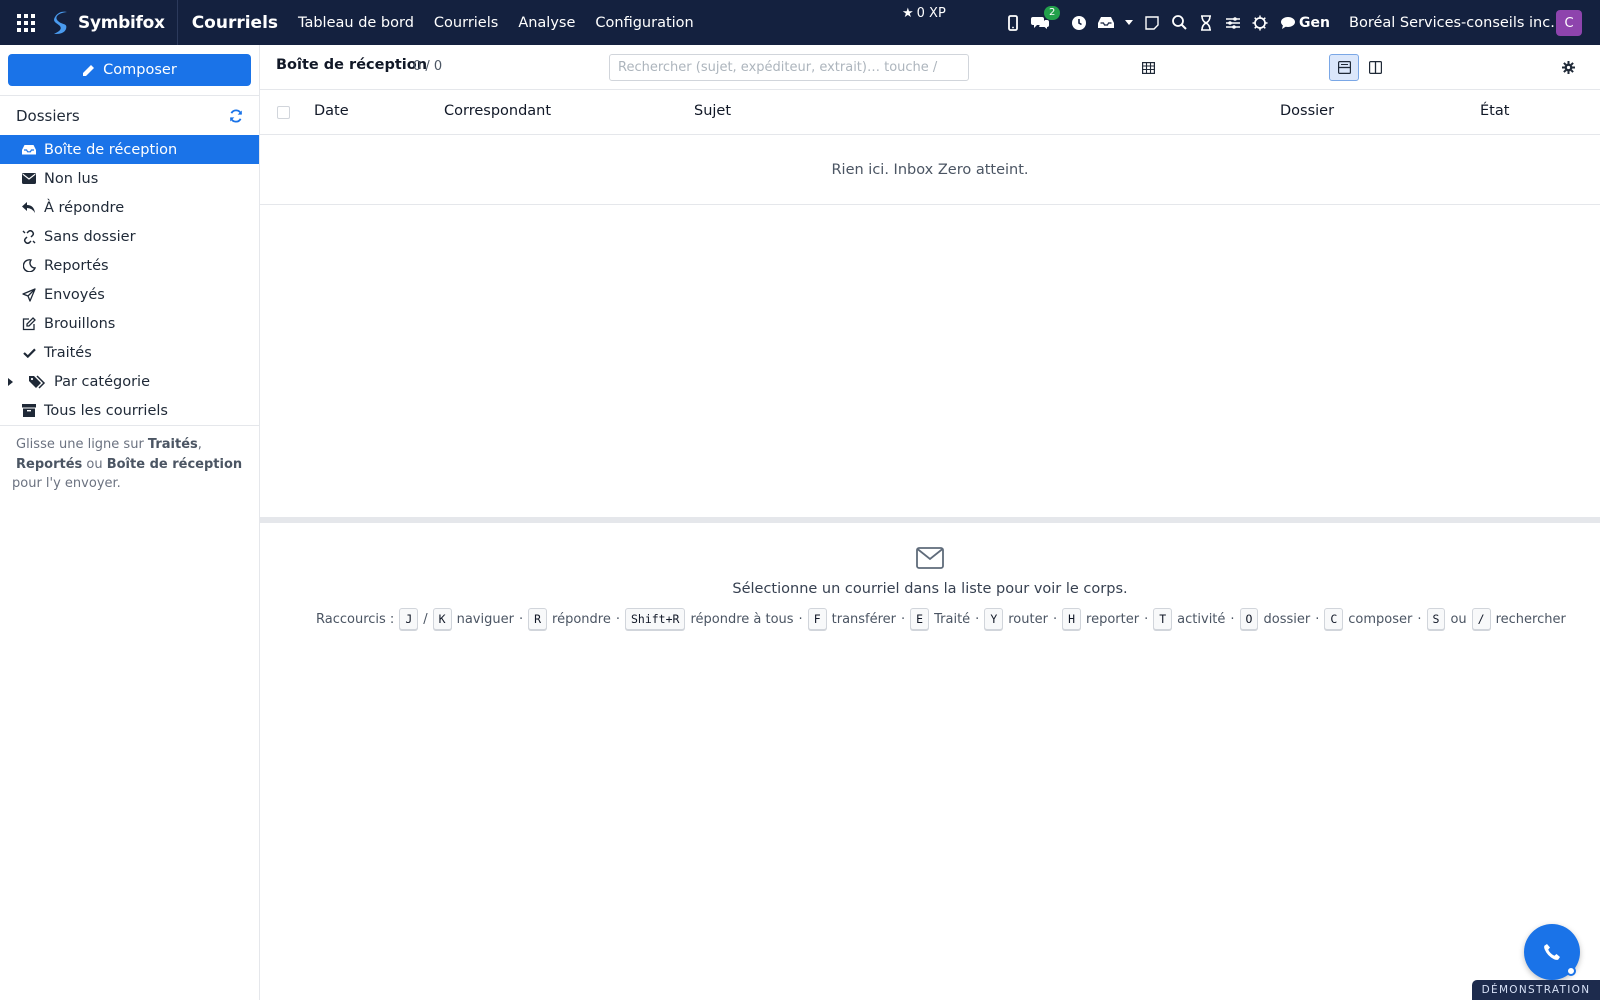 The image size is (1600, 1000). What do you see at coordinates (352, 65) in the screenshot?
I see `page-title: Boîte de réception` at bounding box center [352, 65].